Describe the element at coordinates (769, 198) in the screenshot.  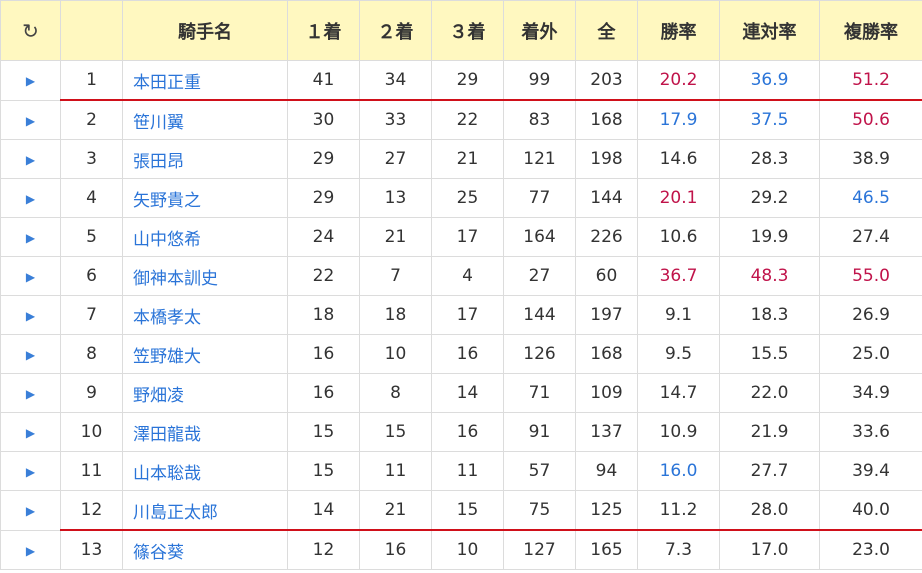
I see `place-rate-cell: 29.2` at that location.